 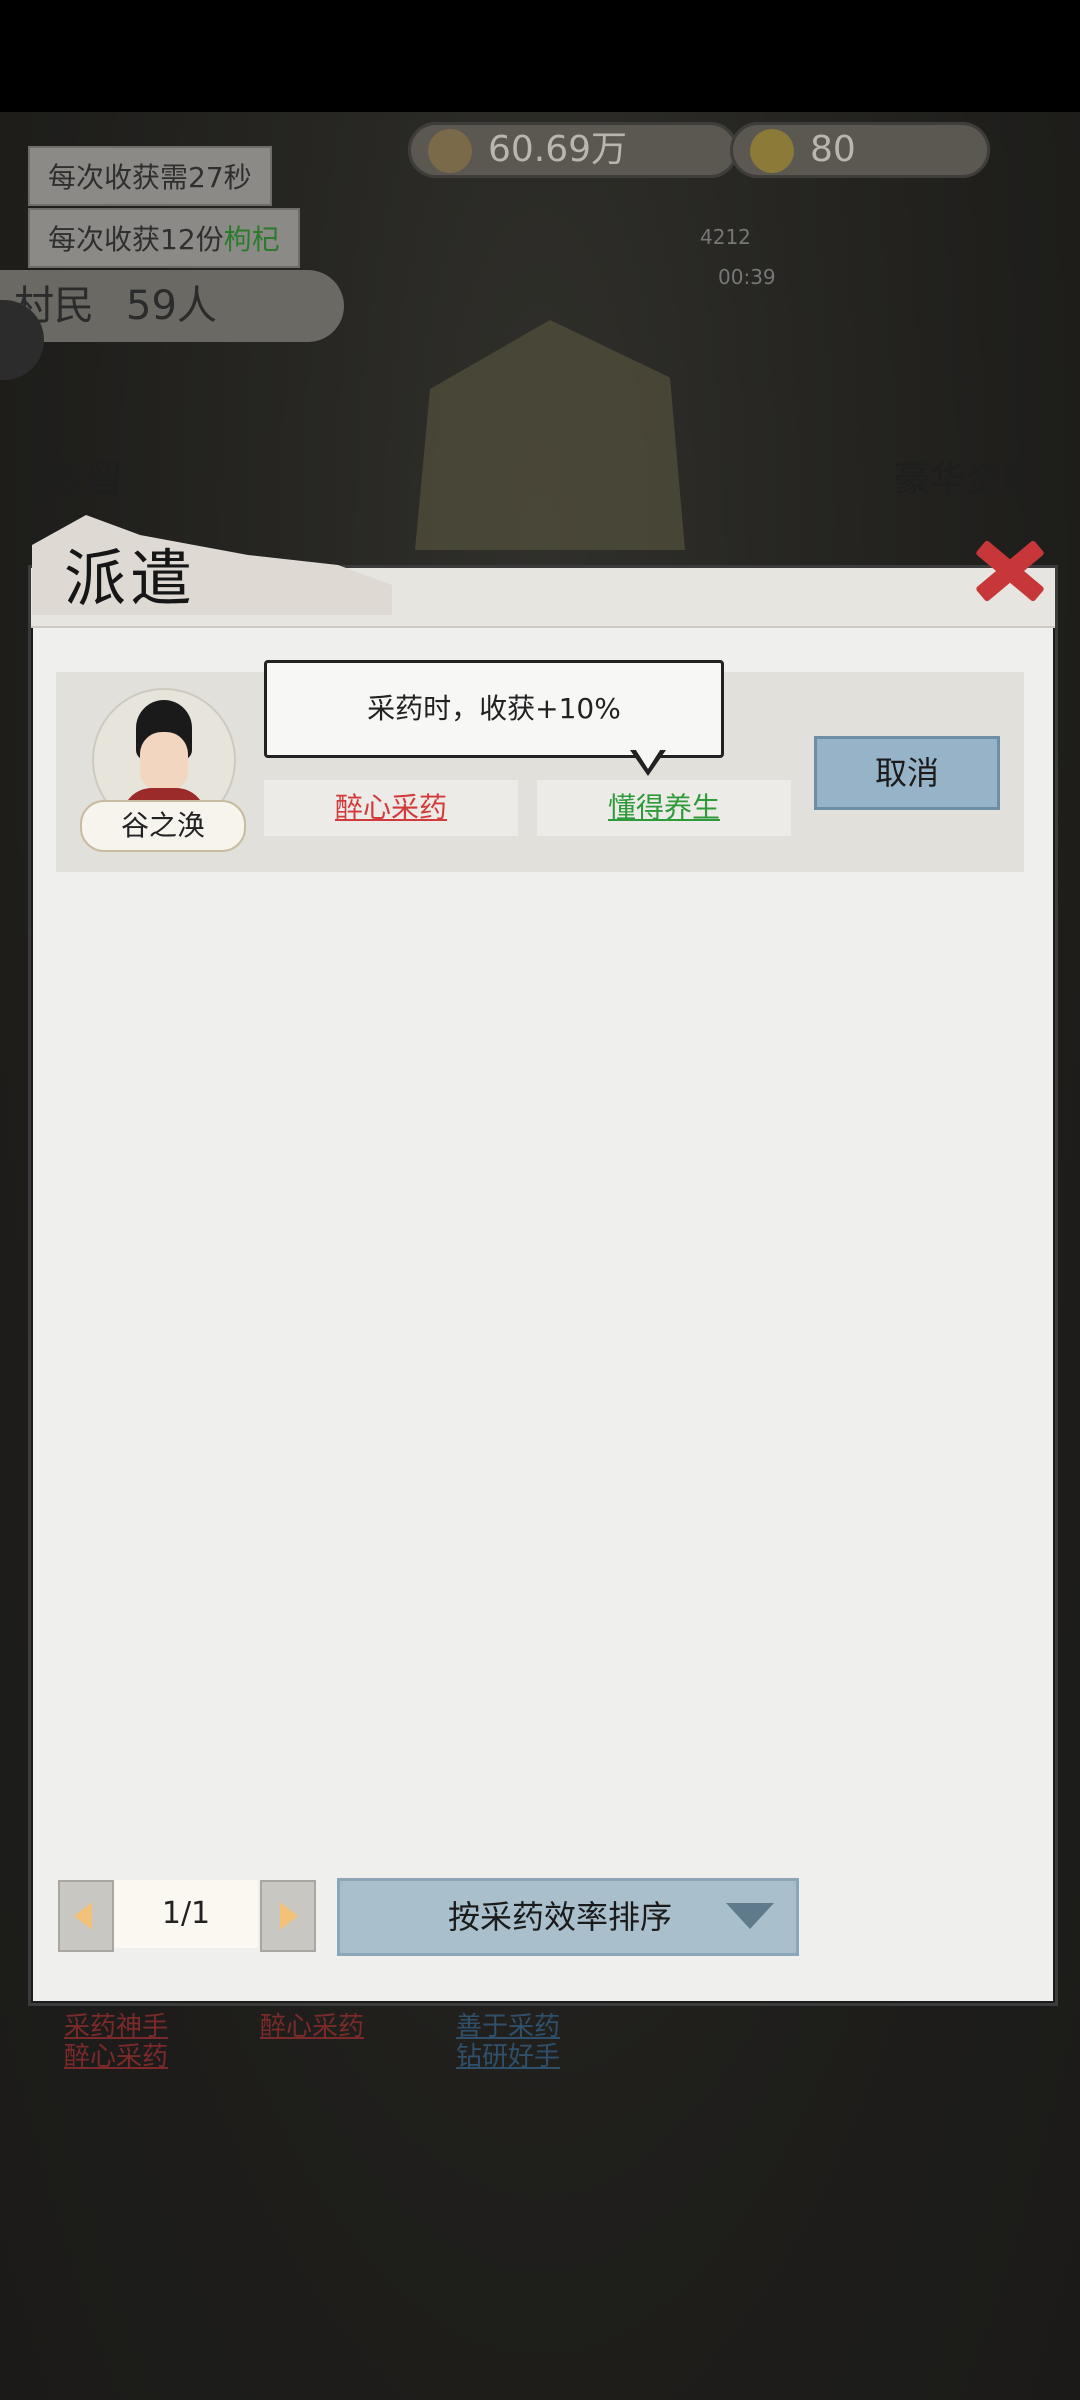 I want to click on villagers-counter: 村民 59人, so click(x=172, y=306).